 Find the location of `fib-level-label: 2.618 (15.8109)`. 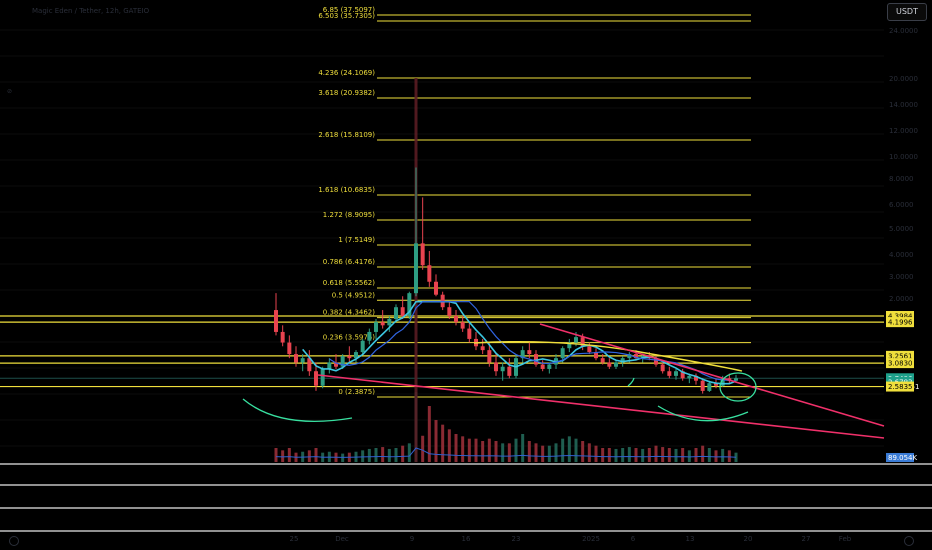

fib-level-label: 2.618 (15.8109) is located at coordinates (346, 135).